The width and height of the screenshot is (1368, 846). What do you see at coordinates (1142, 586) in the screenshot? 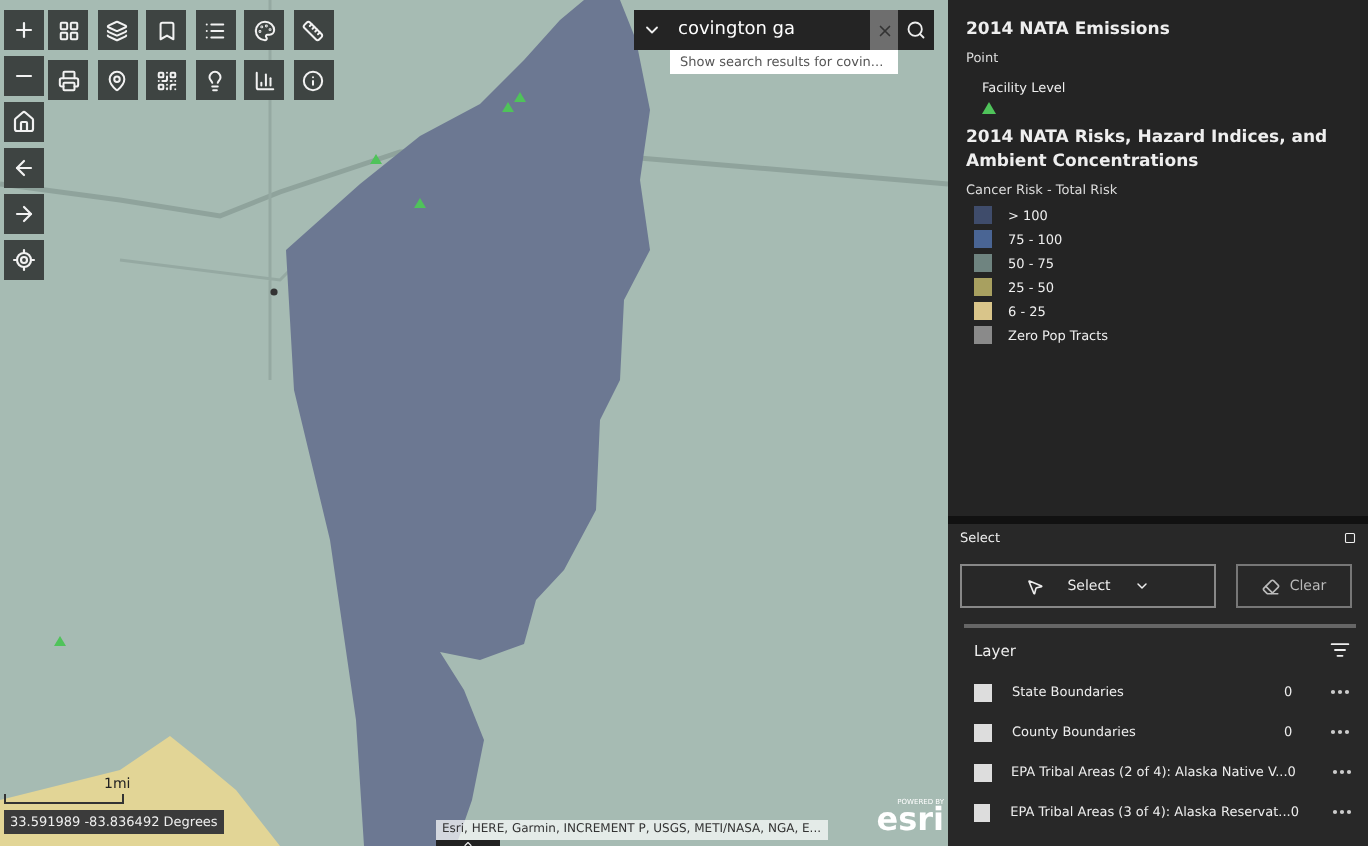
I see `caret-icon` at bounding box center [1142, 586].